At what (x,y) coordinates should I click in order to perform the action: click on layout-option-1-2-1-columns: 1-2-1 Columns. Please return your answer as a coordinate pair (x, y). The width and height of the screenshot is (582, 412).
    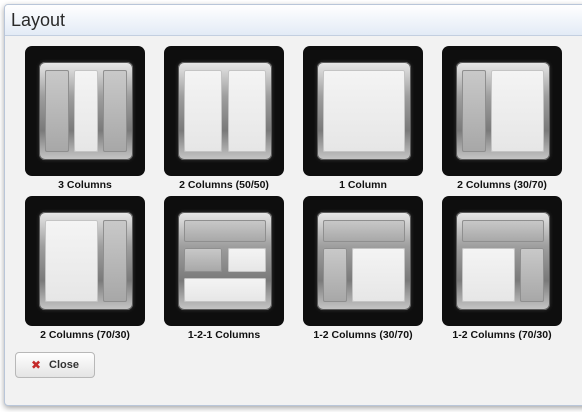
    Looking at the image, I should click on (224, 269).